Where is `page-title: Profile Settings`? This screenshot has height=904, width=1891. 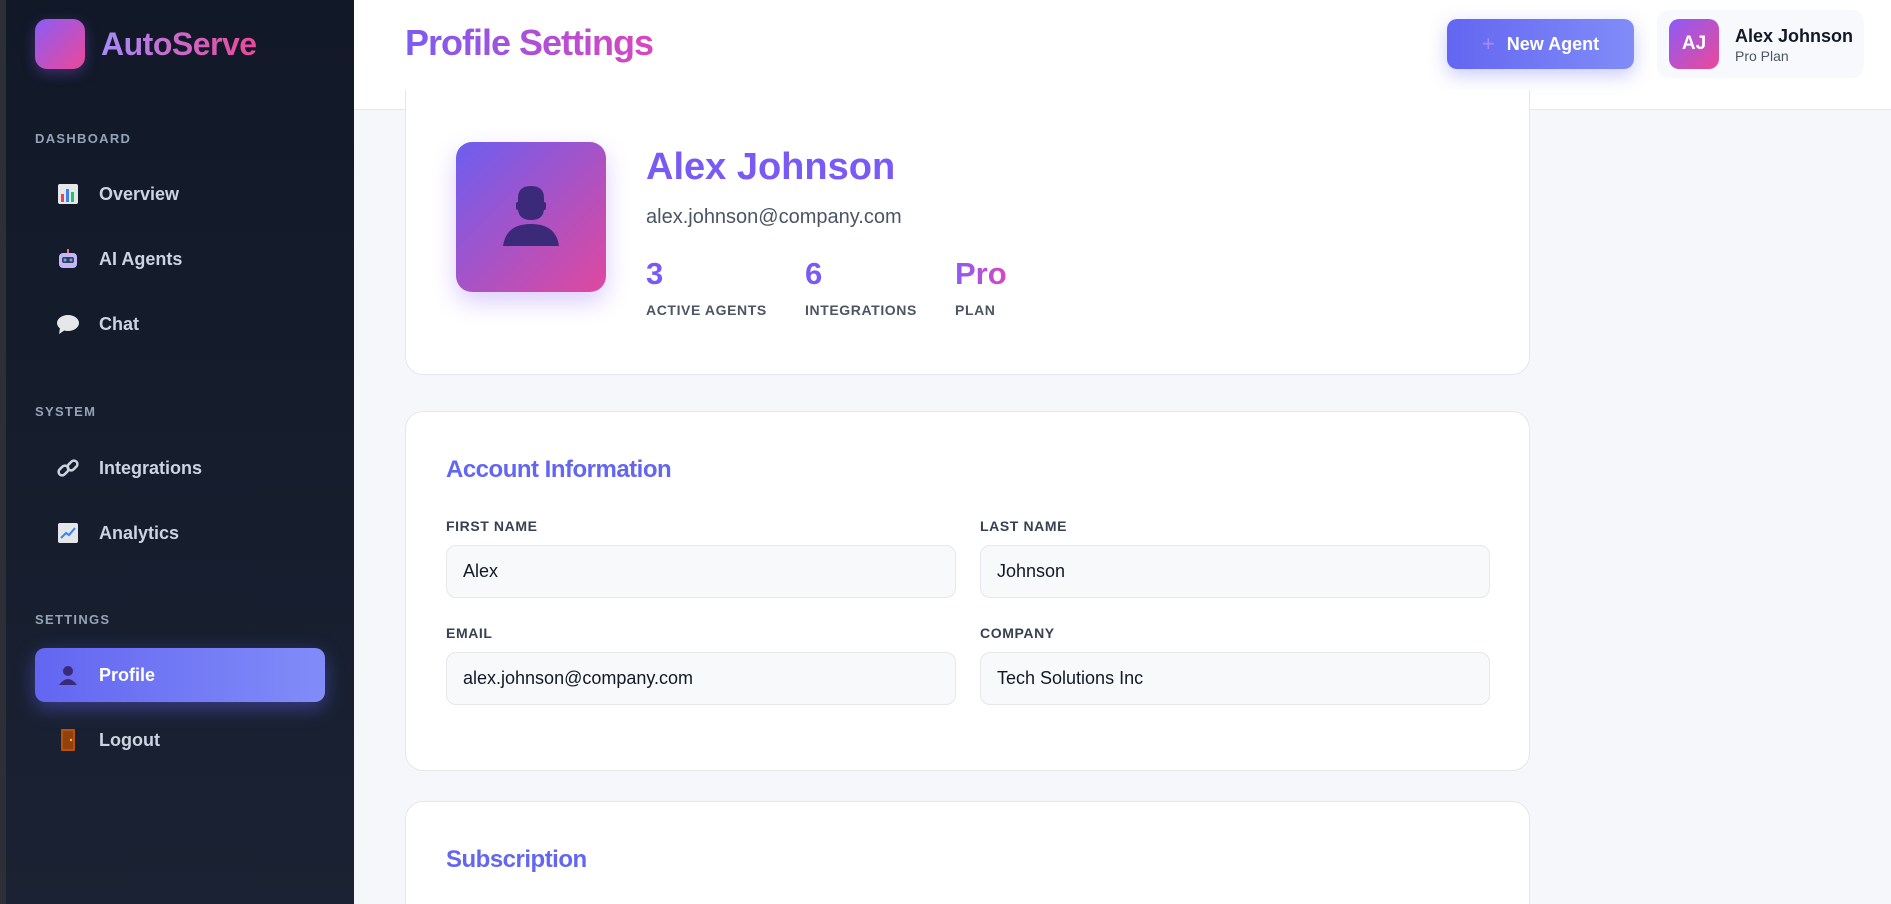 page-title: Profile Settings is located at coordinates (529, 42).